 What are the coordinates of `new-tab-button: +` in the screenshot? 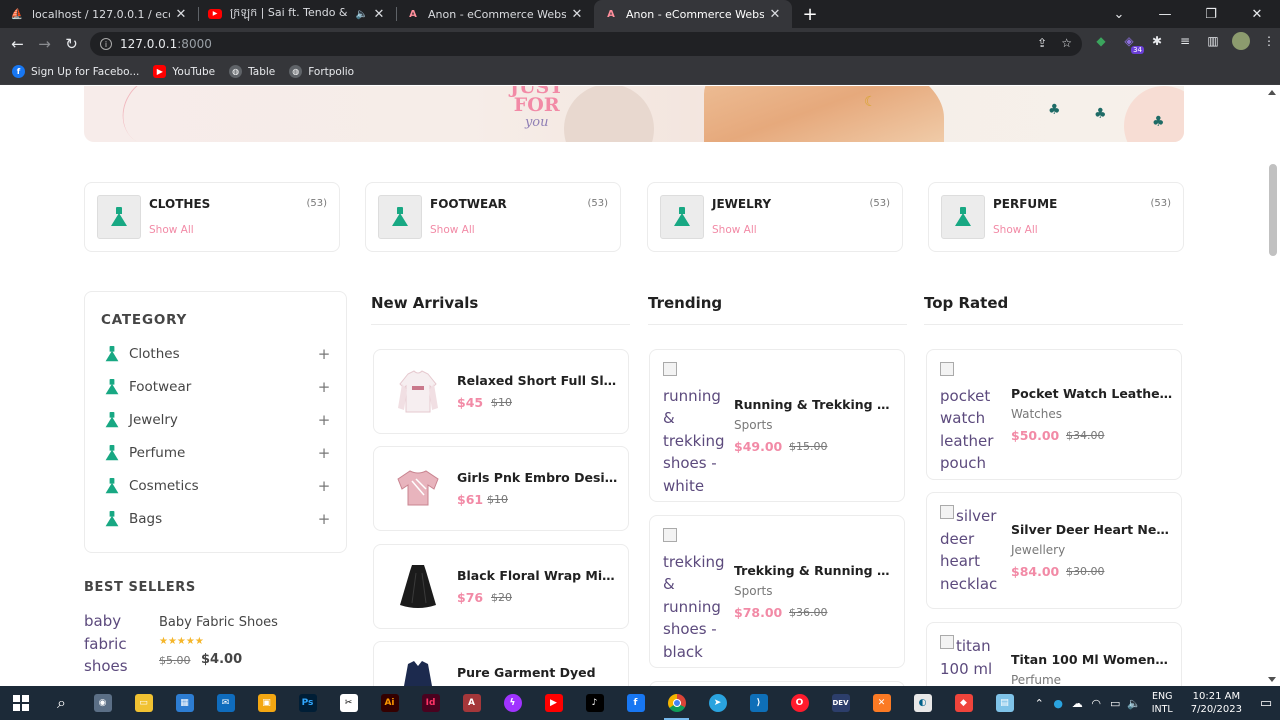 It's located at (810, 14).